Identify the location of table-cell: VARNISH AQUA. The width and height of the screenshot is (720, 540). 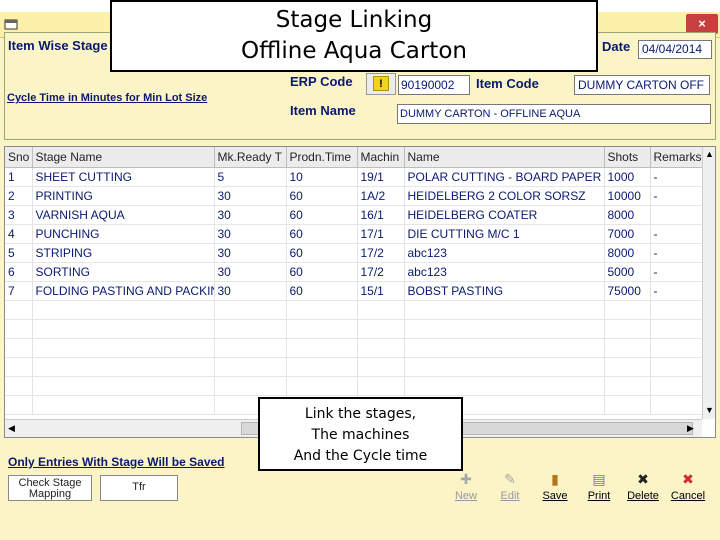
(123, 215).